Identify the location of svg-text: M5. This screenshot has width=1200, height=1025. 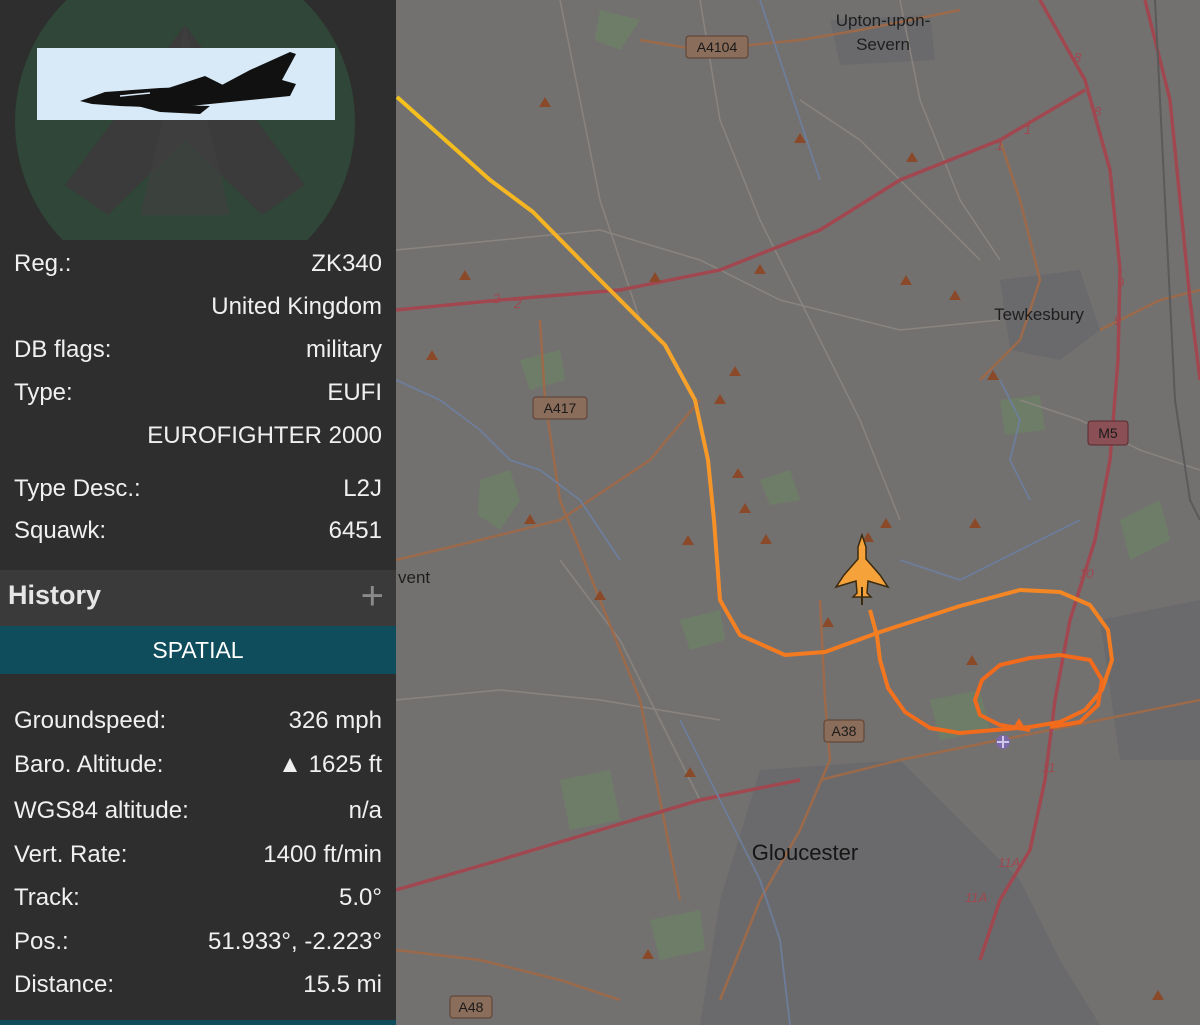
(1108, 433).